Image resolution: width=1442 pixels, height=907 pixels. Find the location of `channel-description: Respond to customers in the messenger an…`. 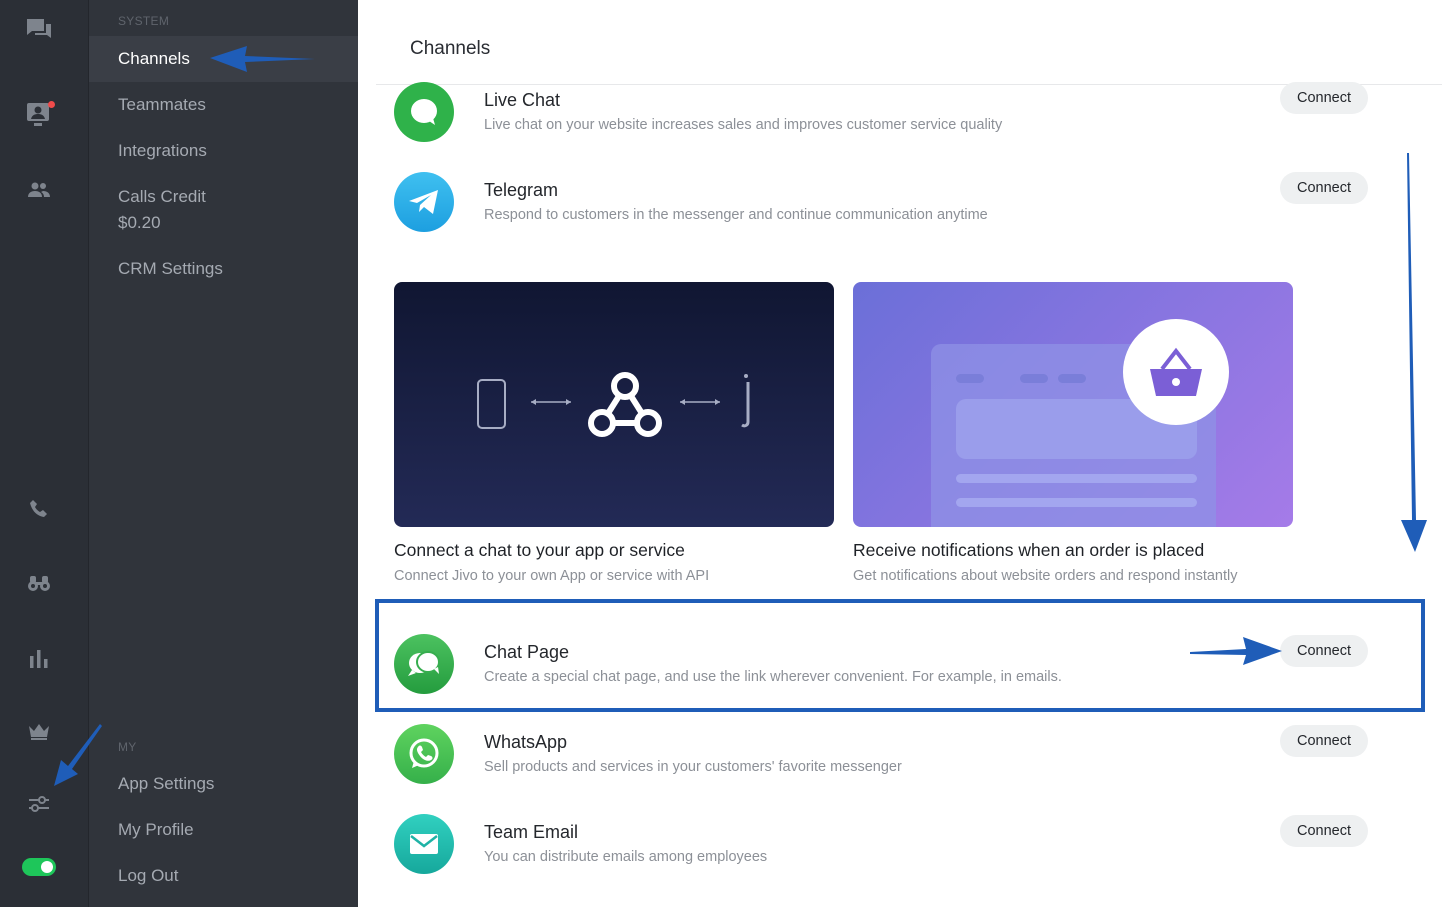

channel-description: Respond to customers in the messenger an… is located at coordinates (736, 215).